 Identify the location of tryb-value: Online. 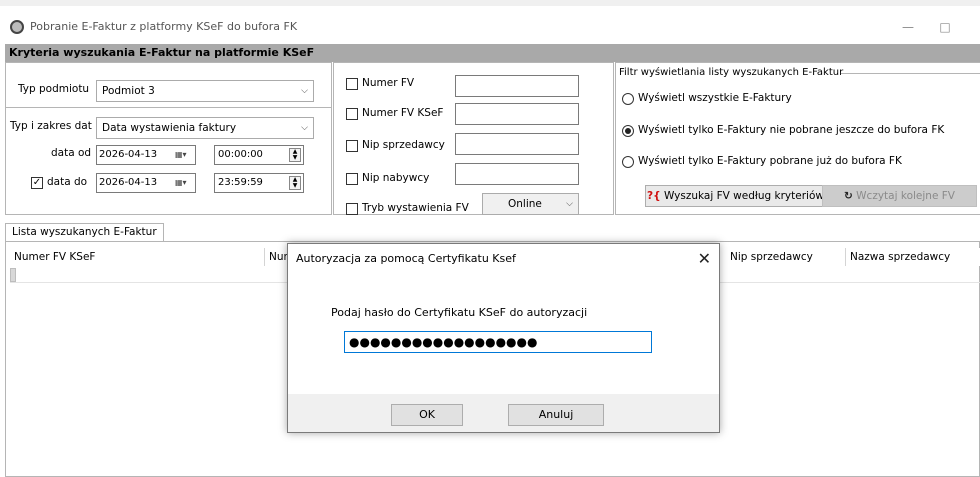
(525, 204).